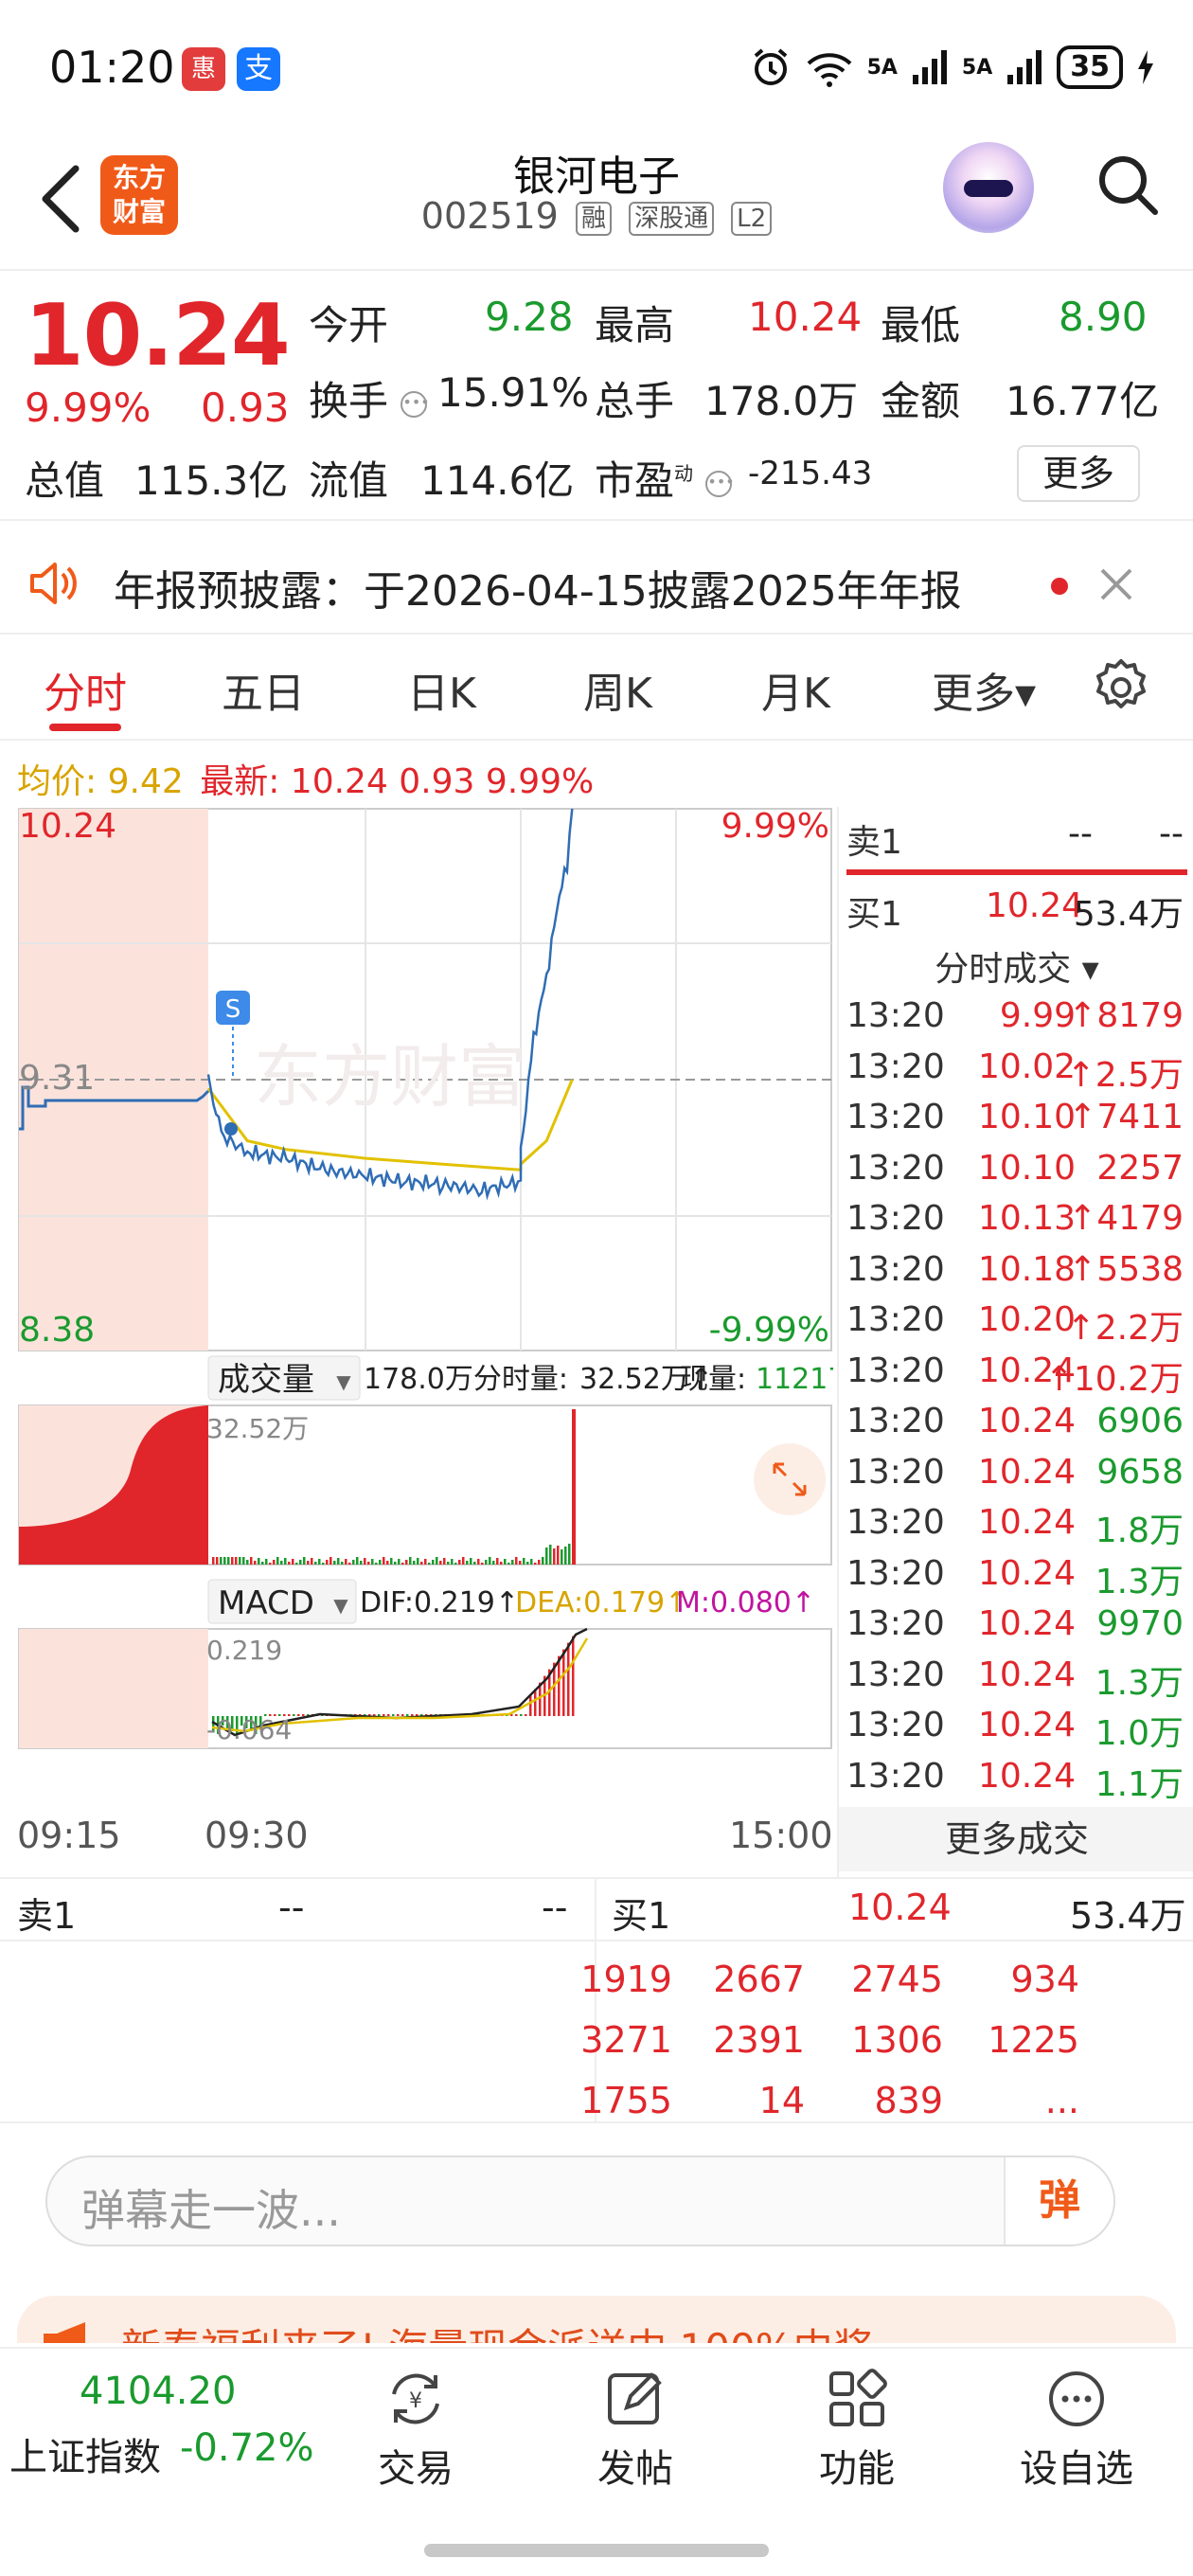 The width and height of the screenshot is (1193, 2576). What do you see at coordinates (1080, 833) in the screenshot?
I see `sell1-price: --` at bounding box center [1080, 833].